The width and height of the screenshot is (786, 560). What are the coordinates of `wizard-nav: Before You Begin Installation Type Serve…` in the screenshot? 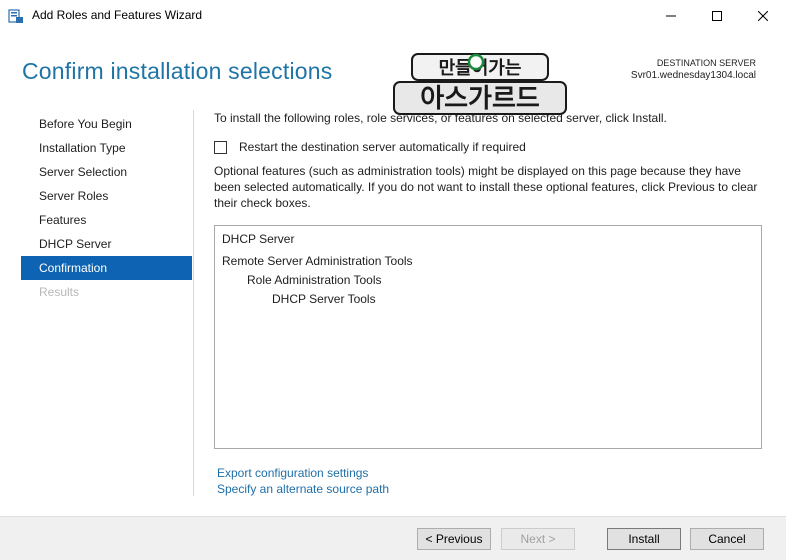 It's located at (106, 208).